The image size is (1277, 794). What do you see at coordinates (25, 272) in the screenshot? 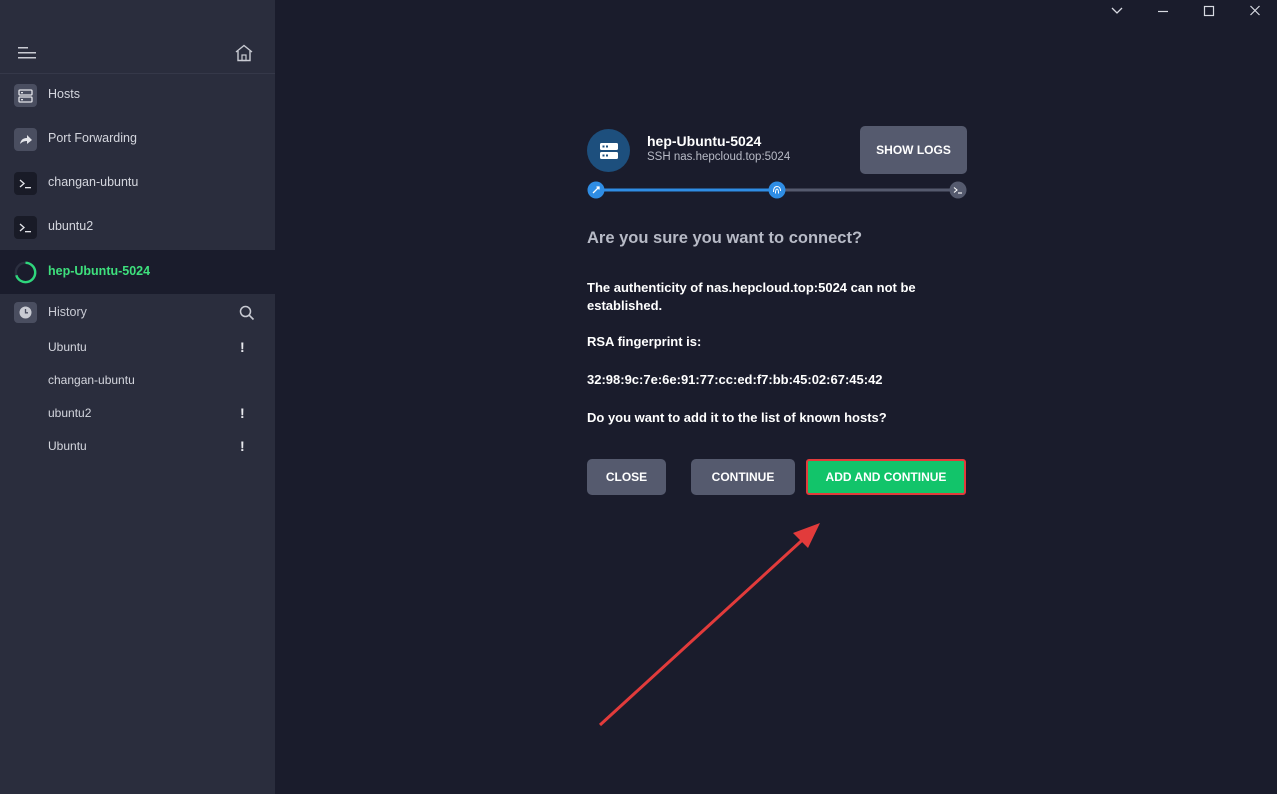
I see `connecting-spinner-icon` at bounding box center [25, 272].